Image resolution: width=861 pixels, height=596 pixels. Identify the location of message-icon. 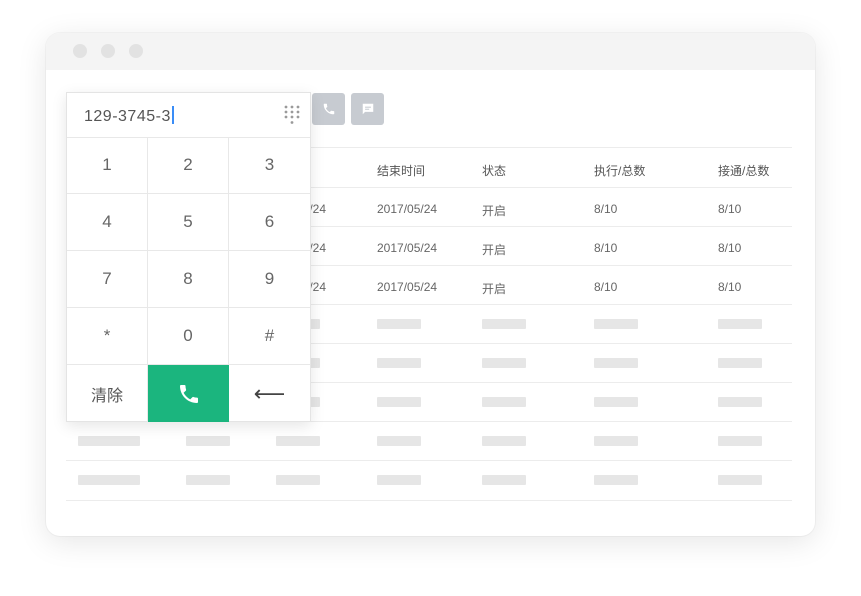
(367, 109).